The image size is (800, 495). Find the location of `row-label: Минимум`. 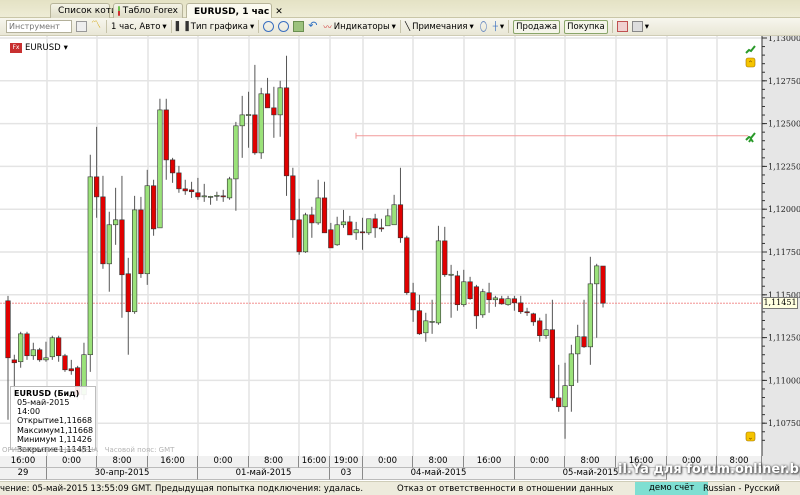

row-label: Минимум is located at coordinates (37, 439).